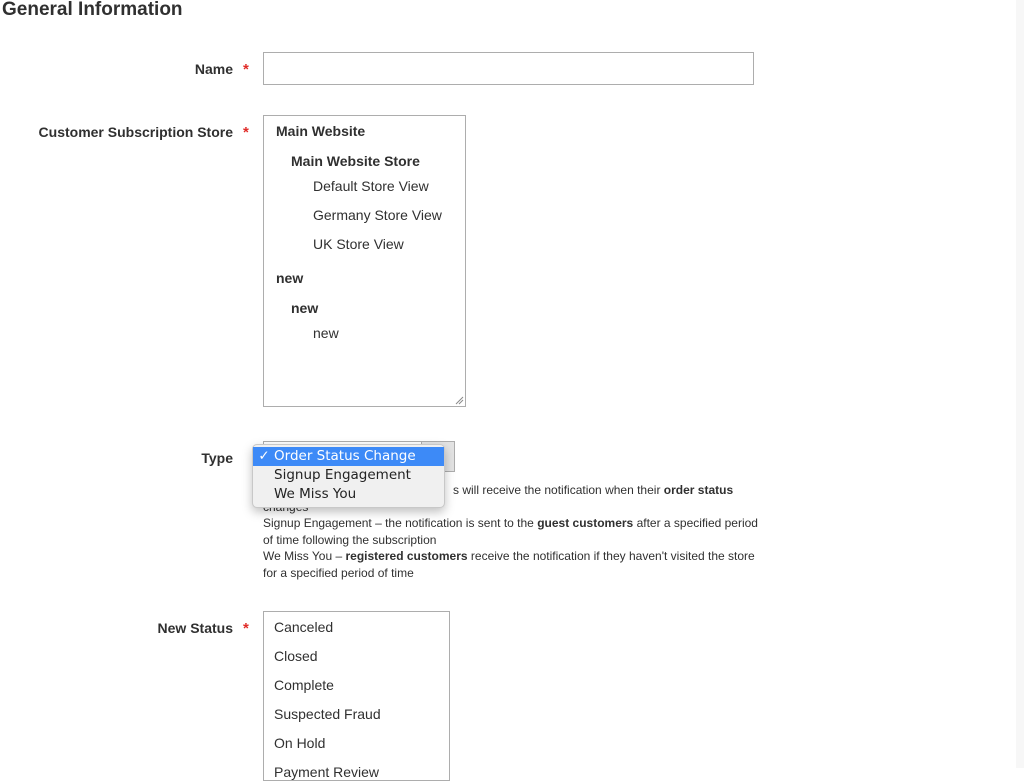 The height and width of the screenshot is (781, 1024). Describe the element at coordinates (459, 400) in the screenshot. I see `resize-grip-icon` at that location.